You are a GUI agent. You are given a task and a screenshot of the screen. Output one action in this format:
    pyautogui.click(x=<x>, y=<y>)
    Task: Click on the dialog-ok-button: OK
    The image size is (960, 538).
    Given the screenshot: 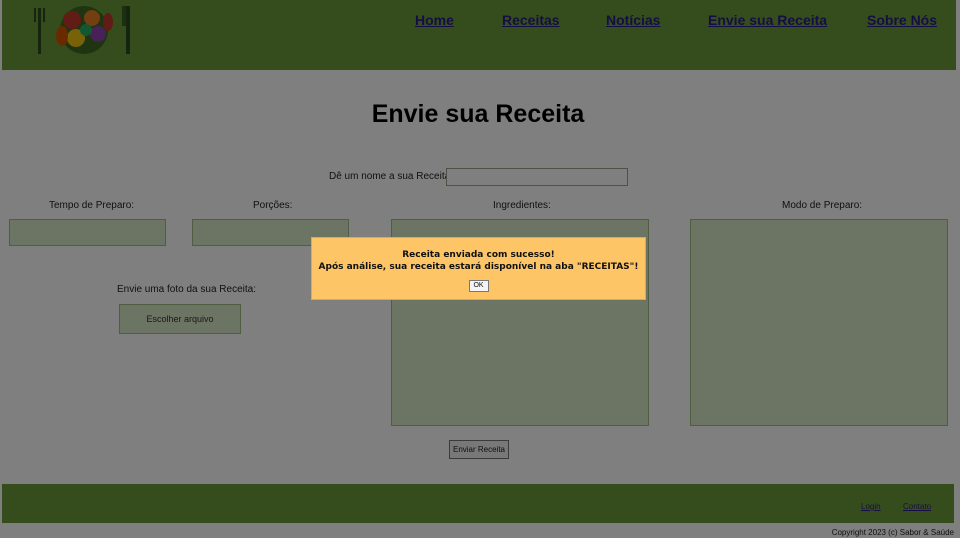 What is the action you would take?
    pyautogui.click(x=478, y=286)
    